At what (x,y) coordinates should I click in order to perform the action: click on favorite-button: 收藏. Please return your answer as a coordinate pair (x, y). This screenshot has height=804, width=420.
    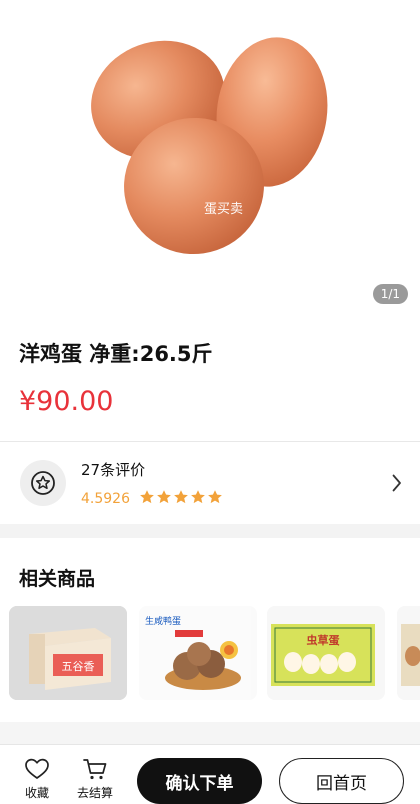
    Looking at the image, I should click on (37, 779).